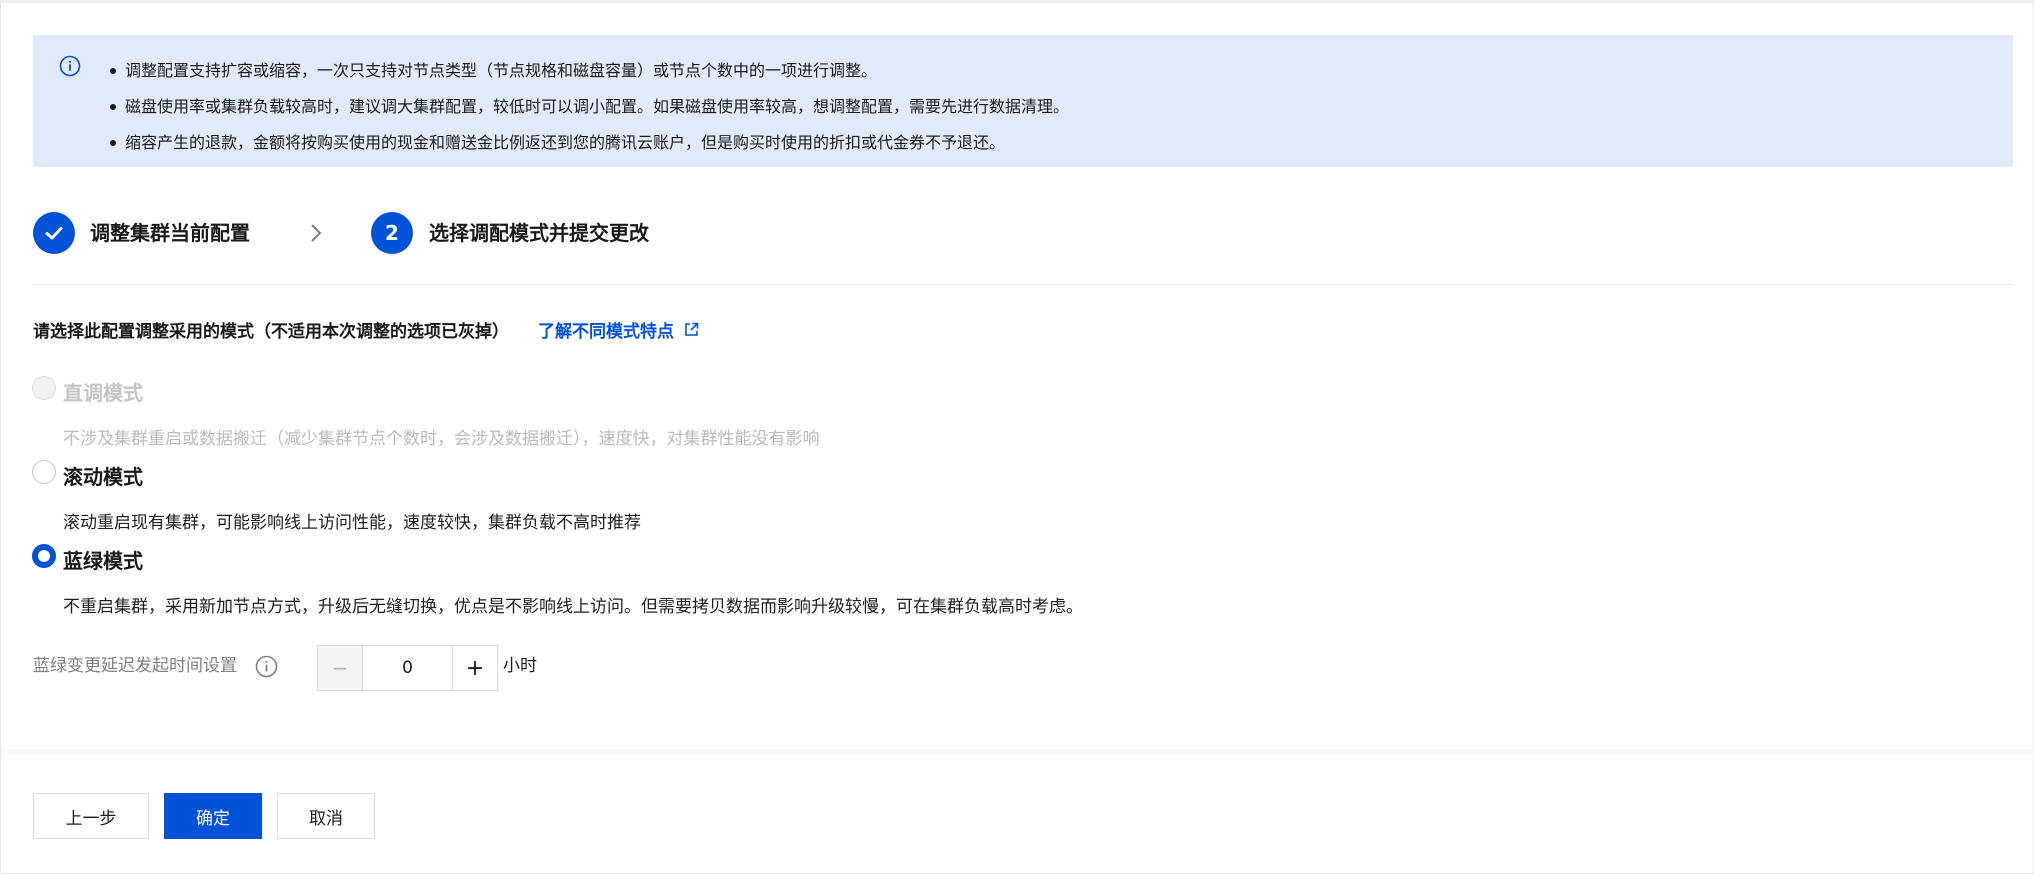  Describe the element at coordinates (606, 329) in the screenshot. I see `mode-docs-link-label: 了解不同模式特点` at that location.